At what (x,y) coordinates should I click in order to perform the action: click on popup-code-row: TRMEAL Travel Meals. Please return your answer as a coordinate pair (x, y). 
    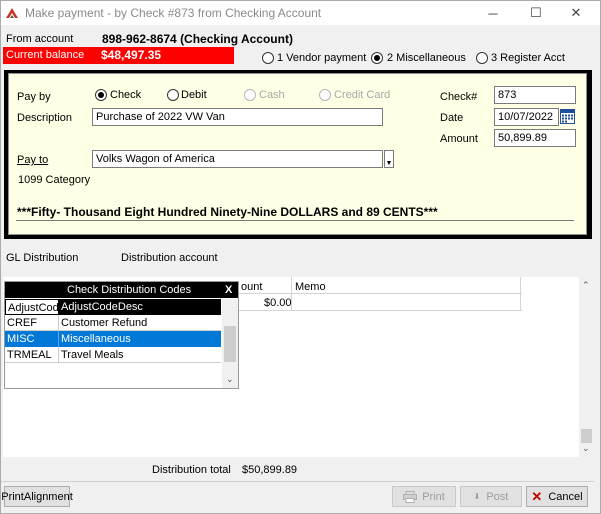
    Looking at the image, I should click on (113, 355).